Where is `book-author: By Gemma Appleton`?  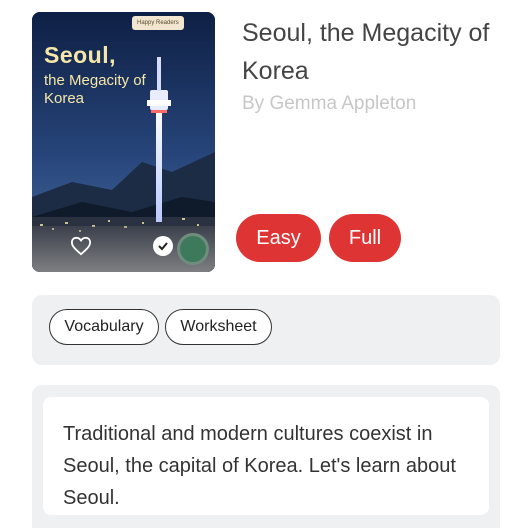 book-author: By Gemma Appleton is located at coordinates (329, 103).